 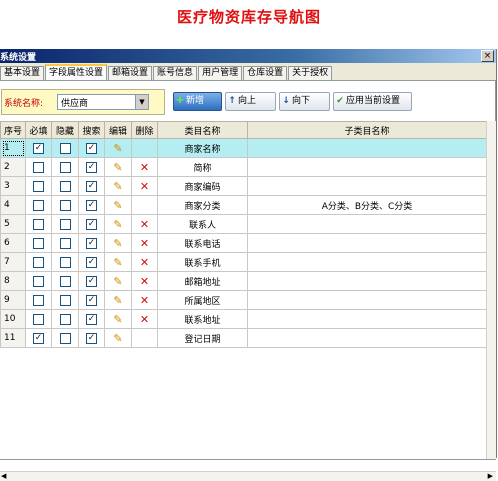 I want to click on close-button: ×, so click(x=487, y=56).